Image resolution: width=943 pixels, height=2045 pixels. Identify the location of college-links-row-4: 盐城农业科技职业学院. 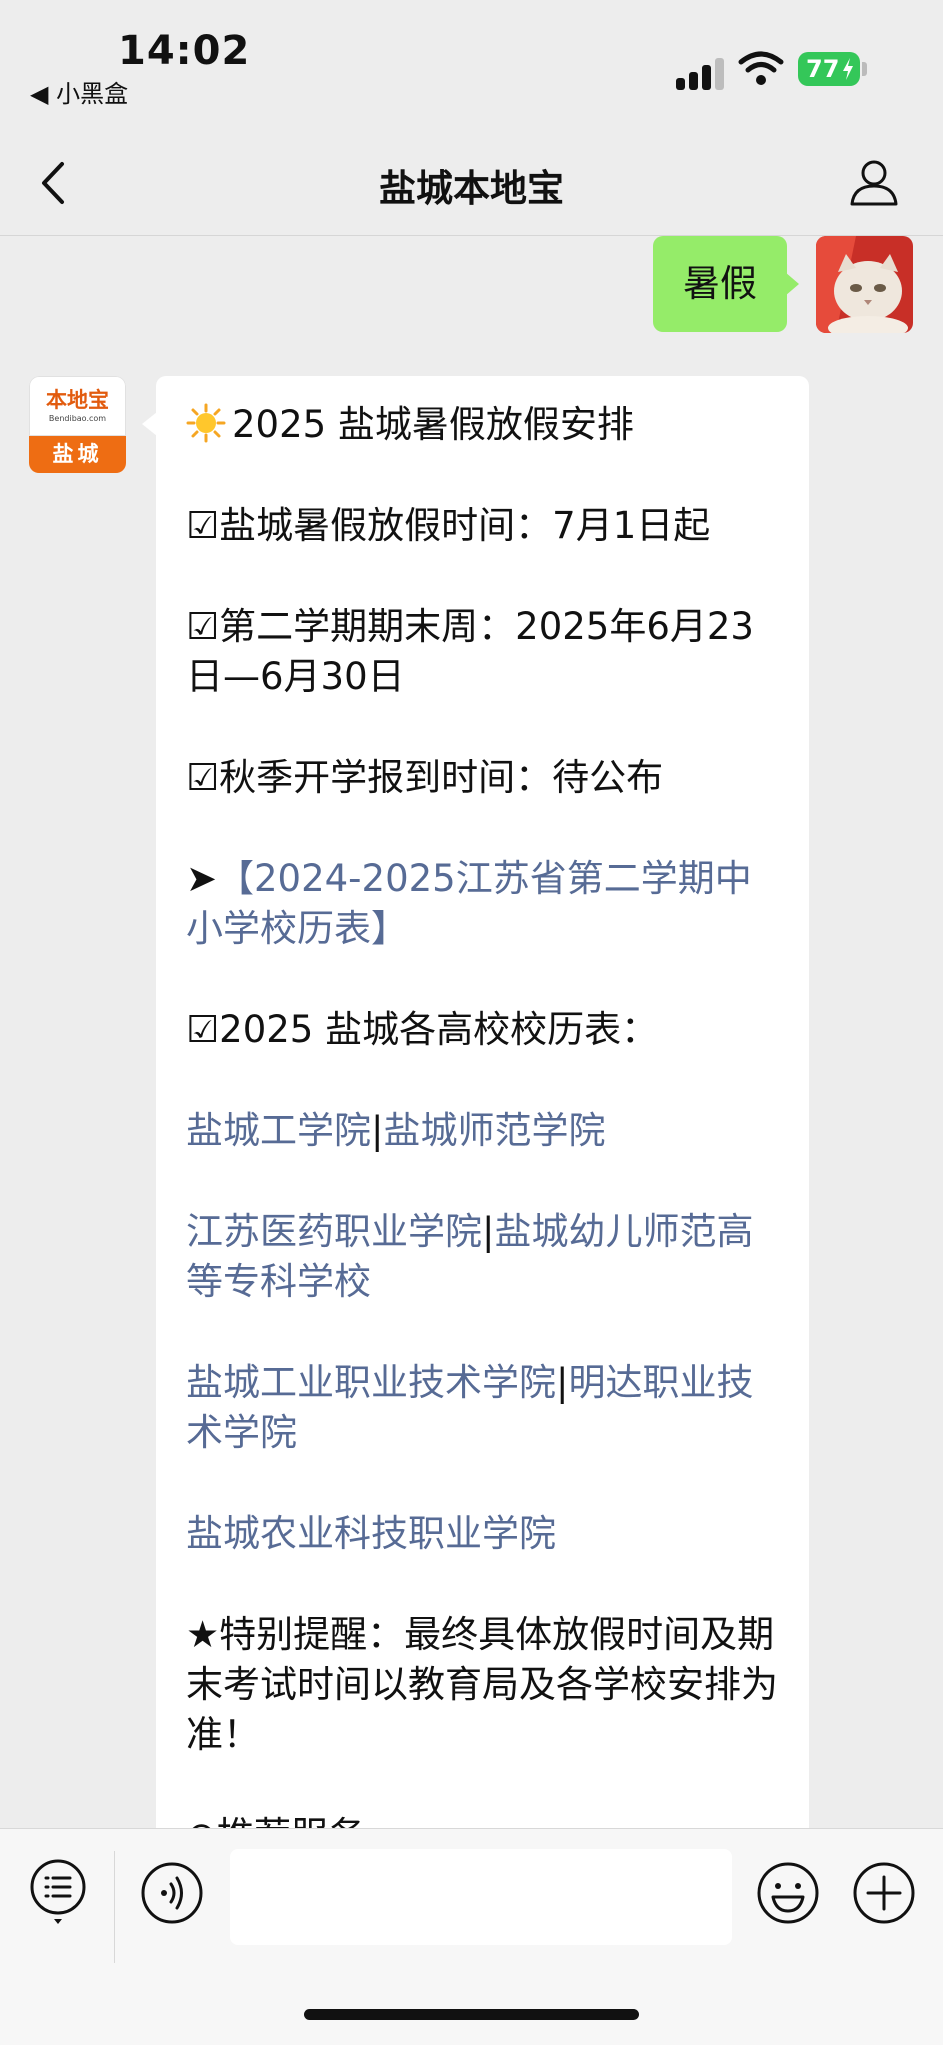
(483, 1534).